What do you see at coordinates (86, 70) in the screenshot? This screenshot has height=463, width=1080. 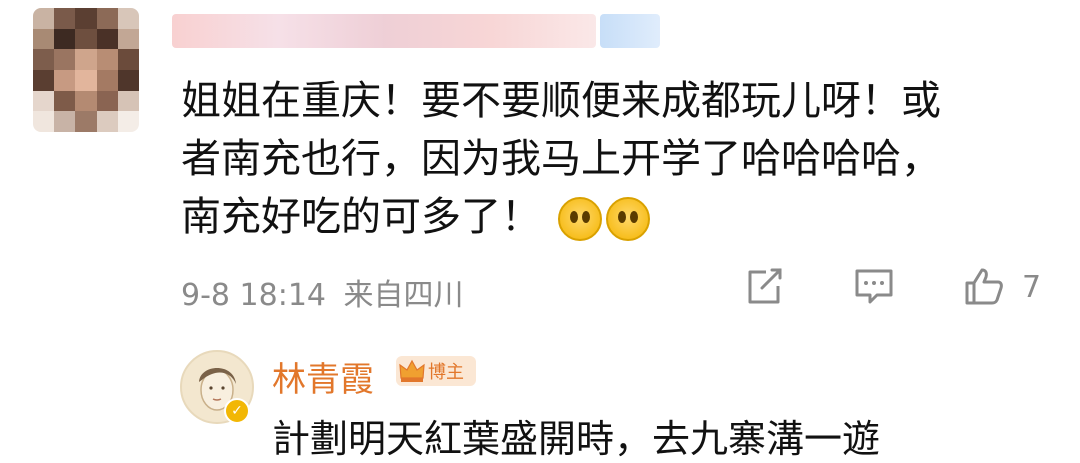 I see `commenter-avatar` at bounding box center [86, 70].